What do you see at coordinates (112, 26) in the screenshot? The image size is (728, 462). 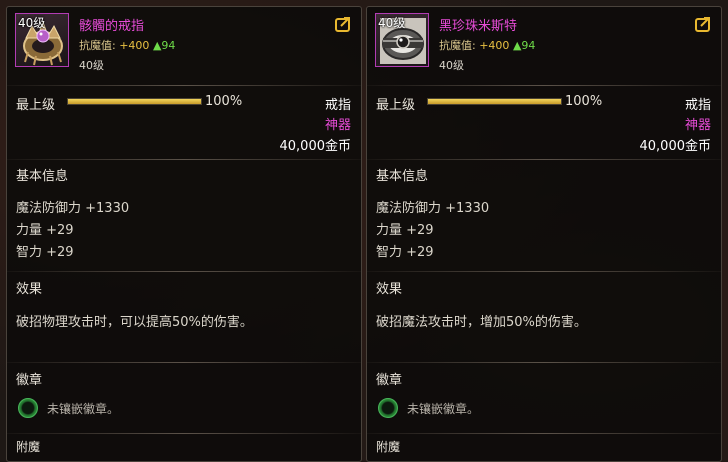 I see `item-name: 骸髑的戒指` at bounding box center [112, 26].